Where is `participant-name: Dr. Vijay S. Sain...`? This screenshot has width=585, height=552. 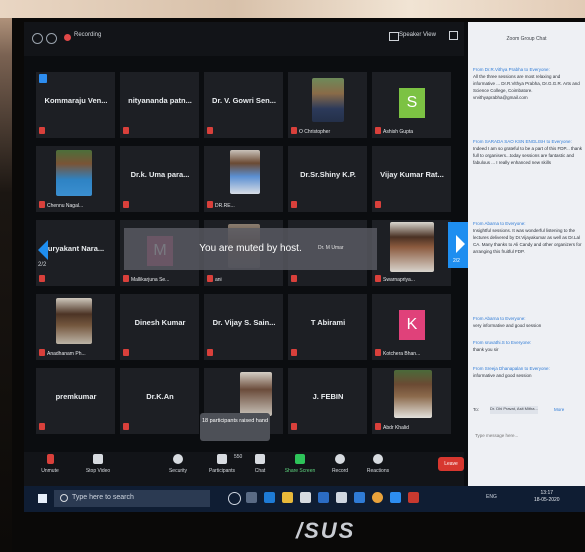
participant-name: Dr. Vijay S. Sain... is located at coordinates (244, 322).